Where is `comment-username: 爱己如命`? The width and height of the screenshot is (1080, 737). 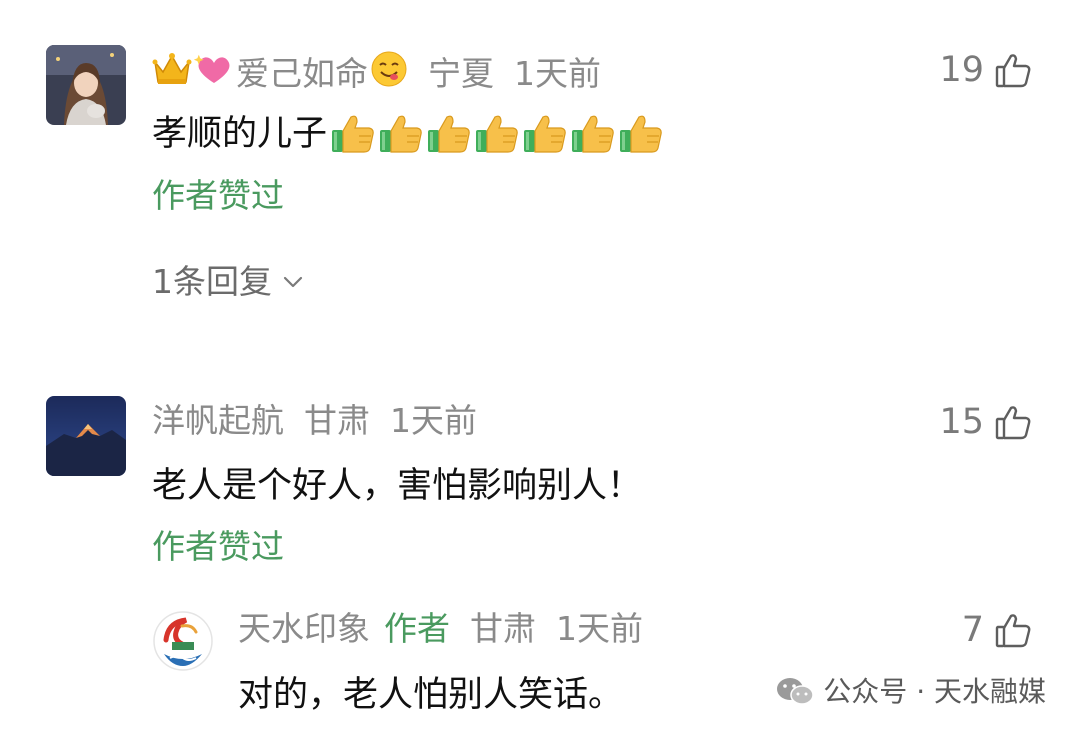 comment-username: 爱己如命 is located at coordinates (302, 74).